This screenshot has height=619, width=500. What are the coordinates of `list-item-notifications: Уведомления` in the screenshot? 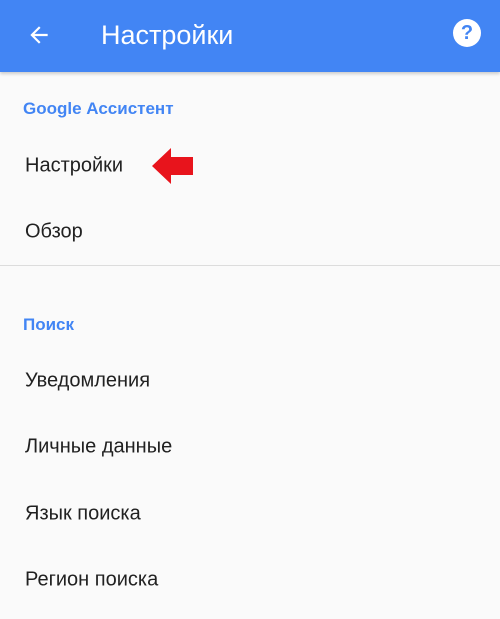 It's located at (250, 381).